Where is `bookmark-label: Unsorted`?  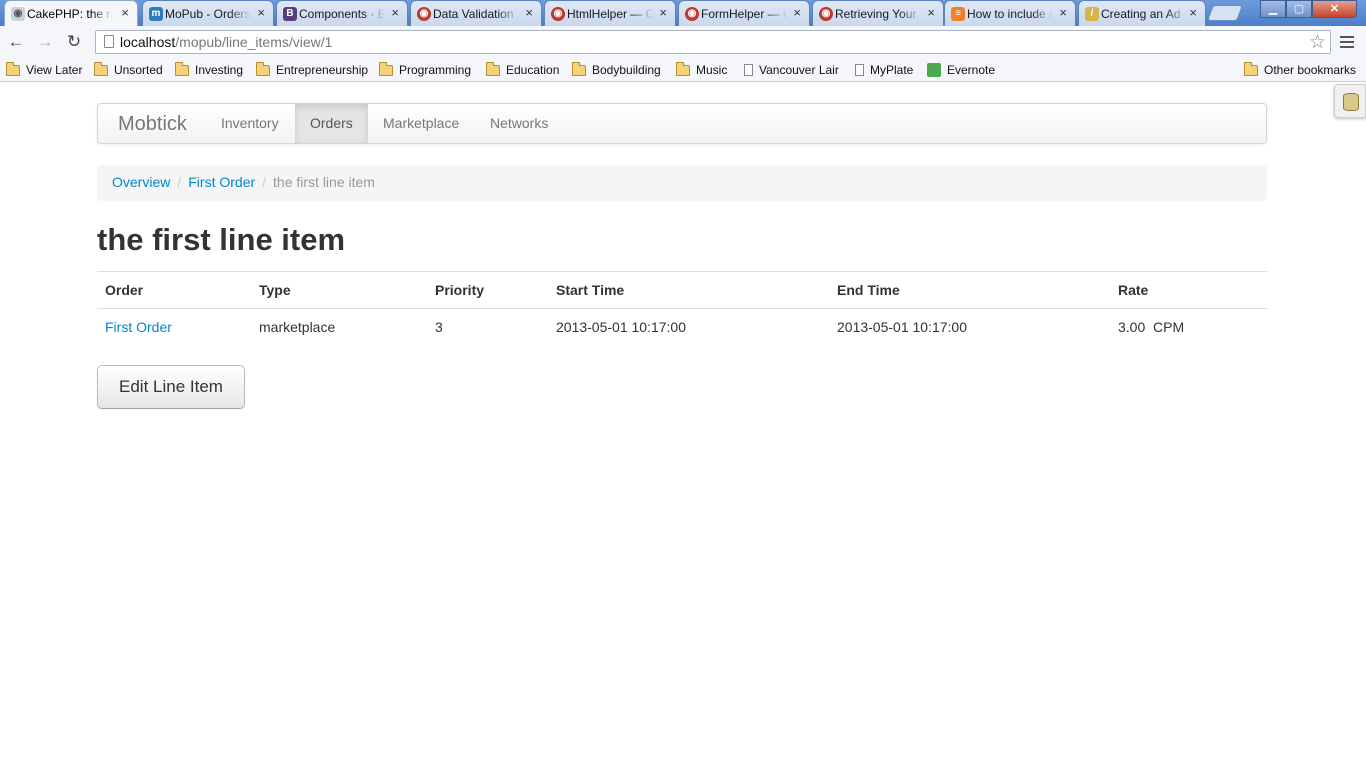 bookmark-label: Unsorted is located at coordinates (138, 70).